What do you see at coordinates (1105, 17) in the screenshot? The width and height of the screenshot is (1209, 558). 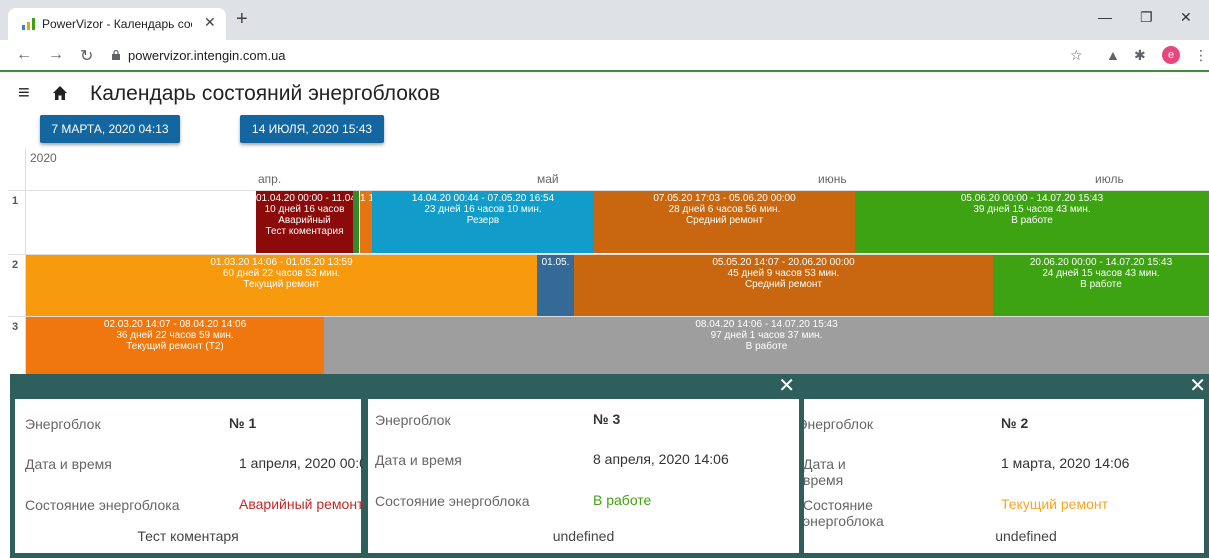 I see `minimize-icon: —` at bounding box center [1105, 17].